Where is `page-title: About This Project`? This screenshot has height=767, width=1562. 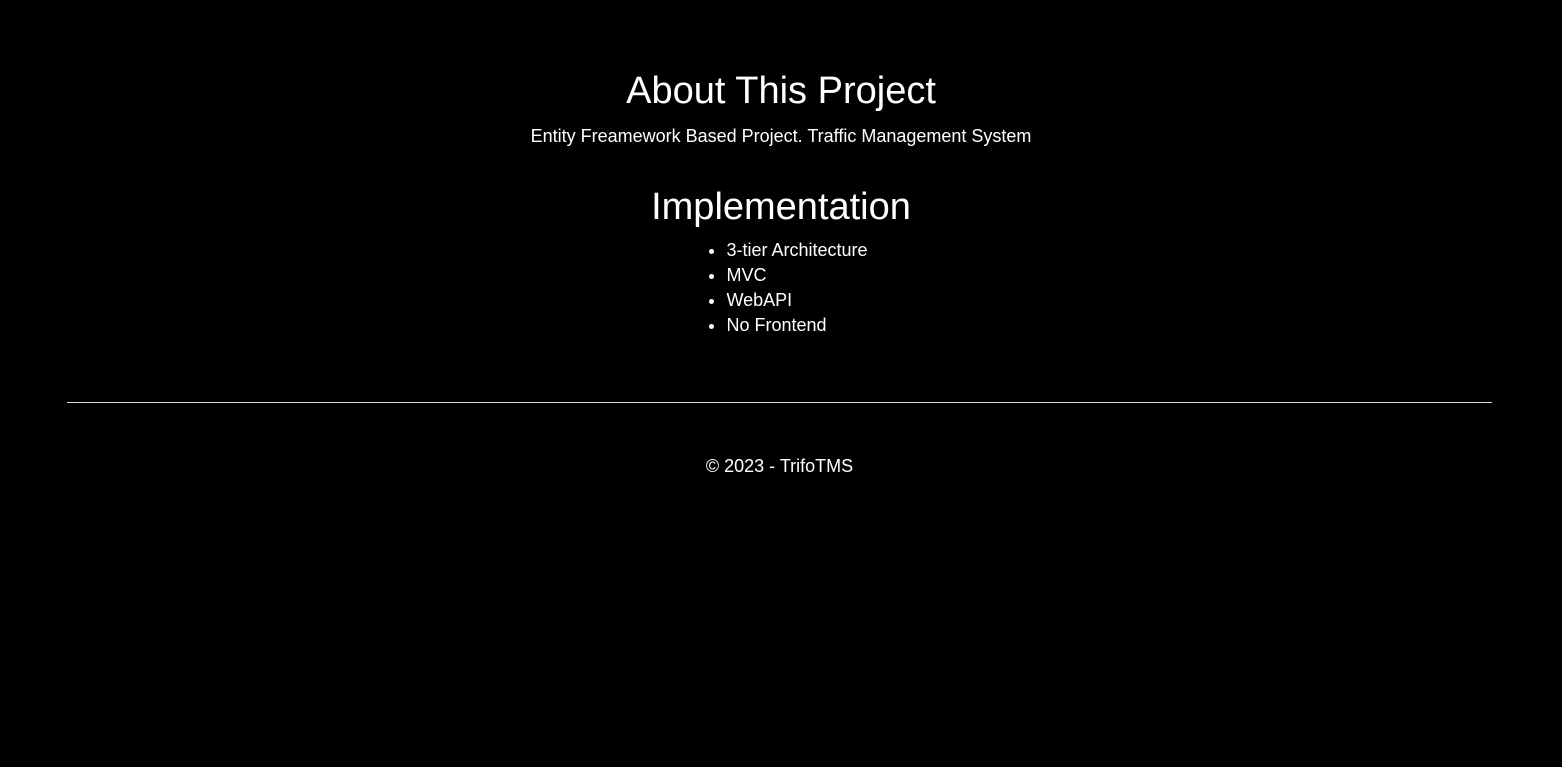
page-title: About This Project is located at coordinates (781, 91).